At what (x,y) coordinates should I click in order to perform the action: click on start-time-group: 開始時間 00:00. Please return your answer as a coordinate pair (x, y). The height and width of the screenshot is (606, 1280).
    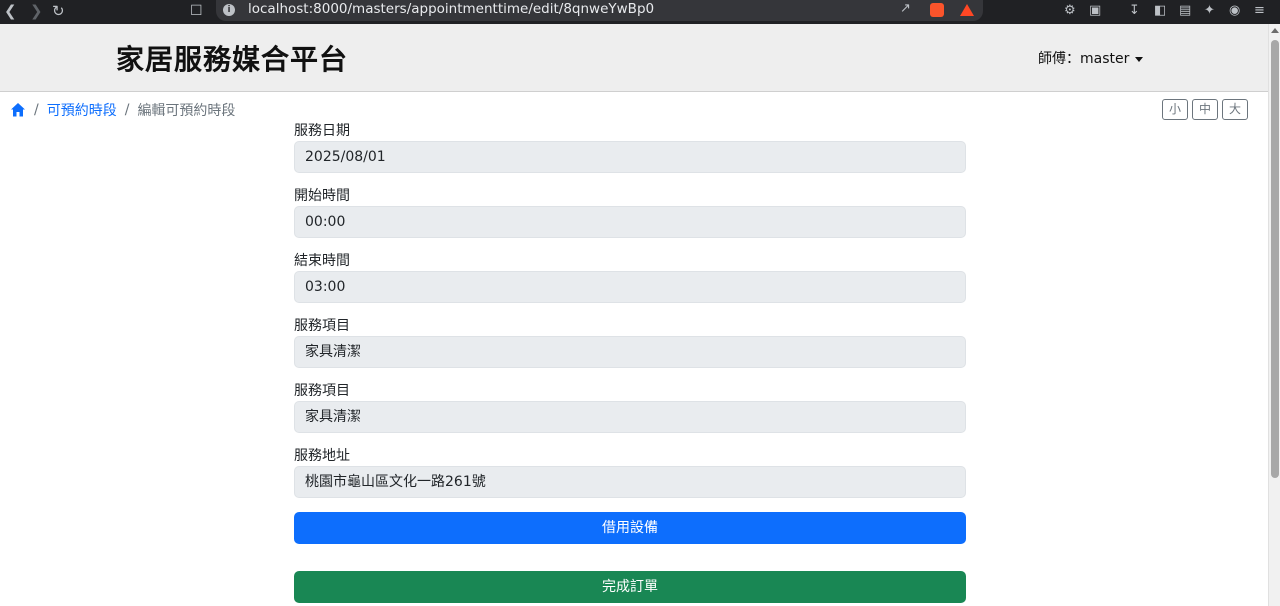
    Looking at the image, I should click on (630, 218).